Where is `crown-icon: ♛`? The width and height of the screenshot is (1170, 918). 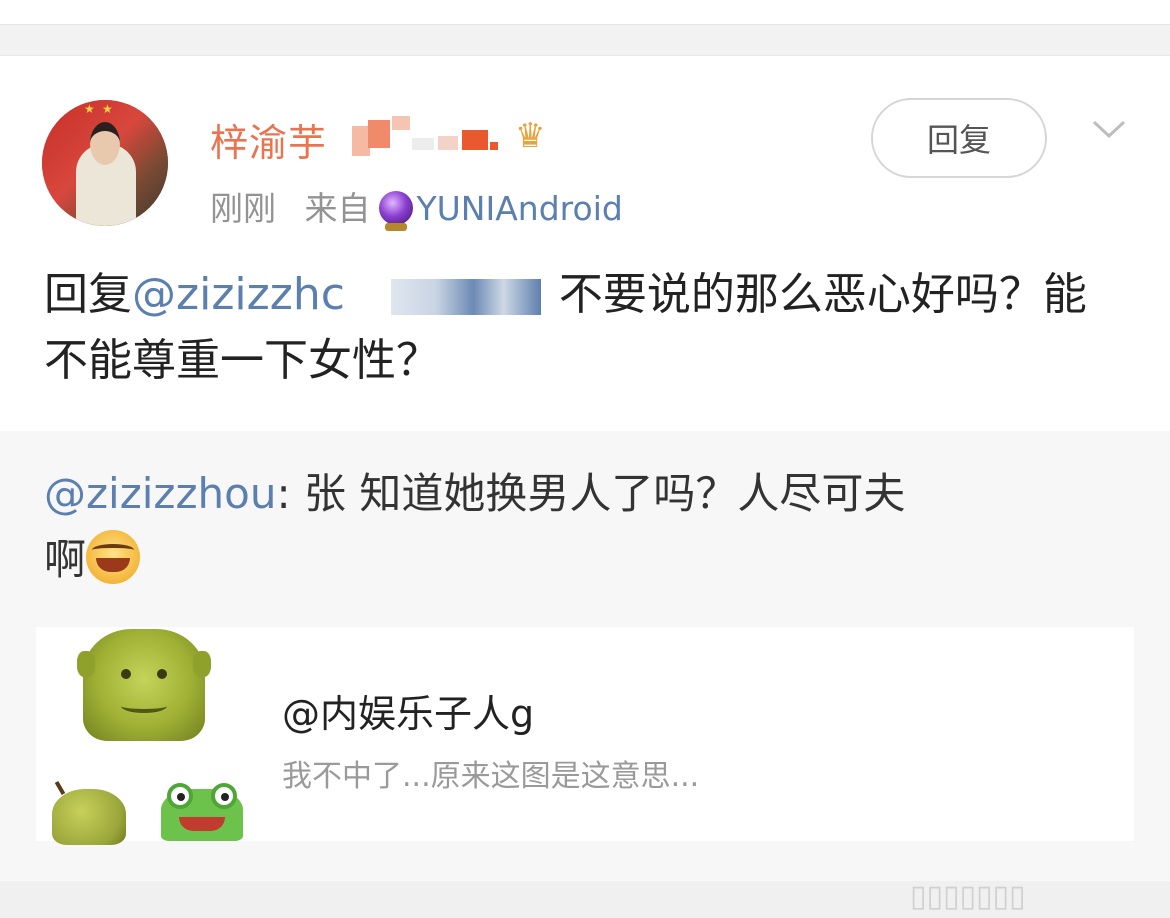 crown-icon: ♛ is located at coordinates (530, 136).